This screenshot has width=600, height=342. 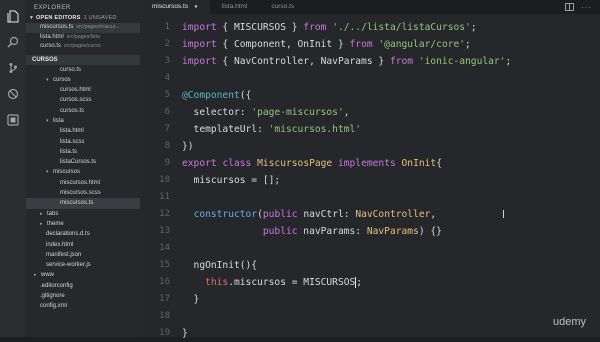 I want to click on code-token: navCtrl:, so click(x=326, y=214).